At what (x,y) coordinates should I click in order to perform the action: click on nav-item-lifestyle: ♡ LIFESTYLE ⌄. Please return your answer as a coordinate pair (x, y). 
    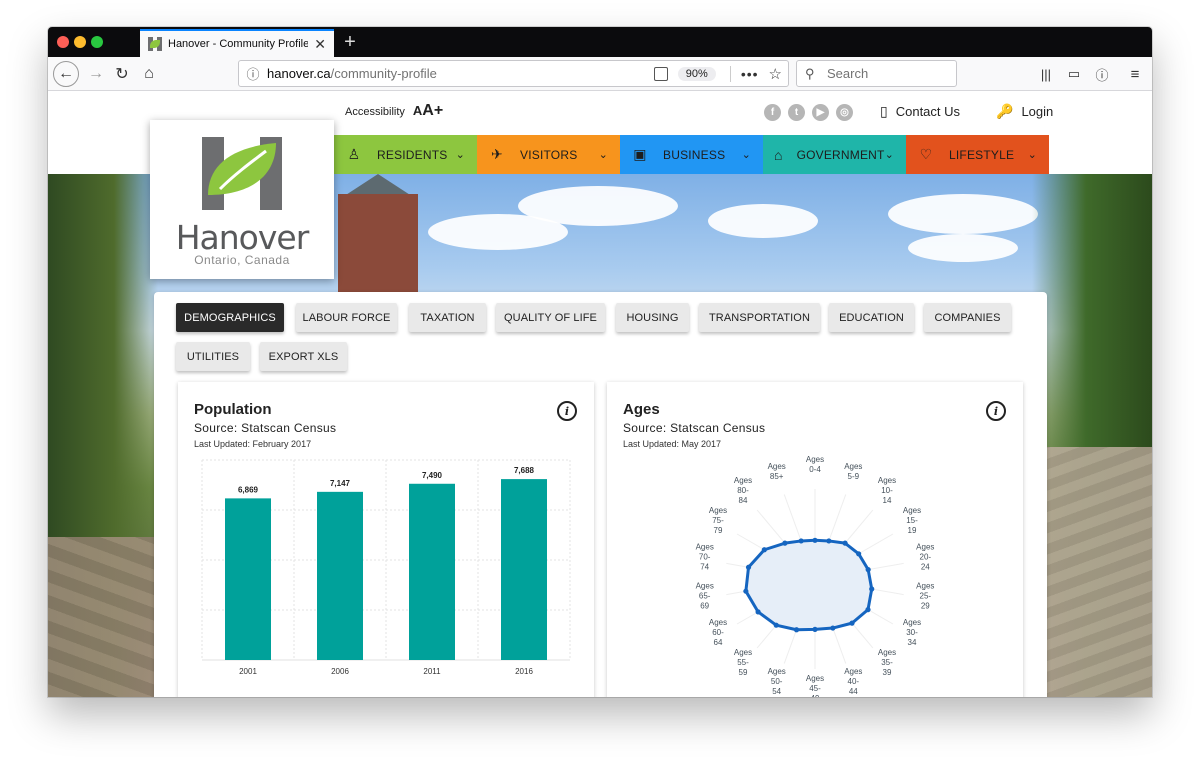
    Looking at the image, I should click on (977, 154).